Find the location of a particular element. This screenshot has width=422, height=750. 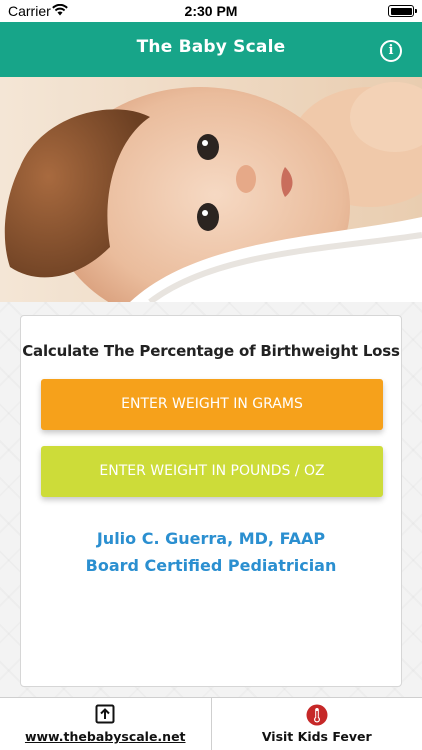

enter-grams-button: ENTER WEIGHT IN GRAMS is located at coordinates (212, 404).